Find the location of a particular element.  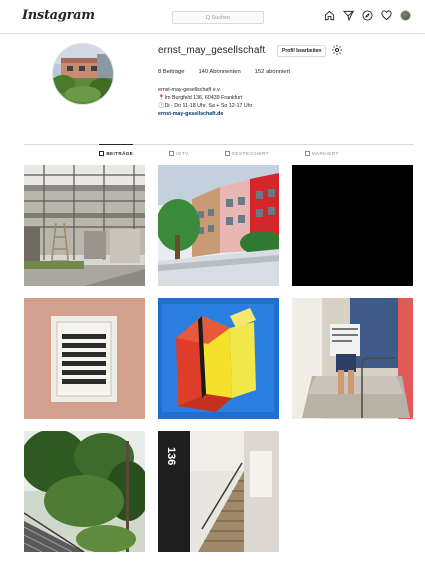

tv-icon is located at coordinates (172, 153).